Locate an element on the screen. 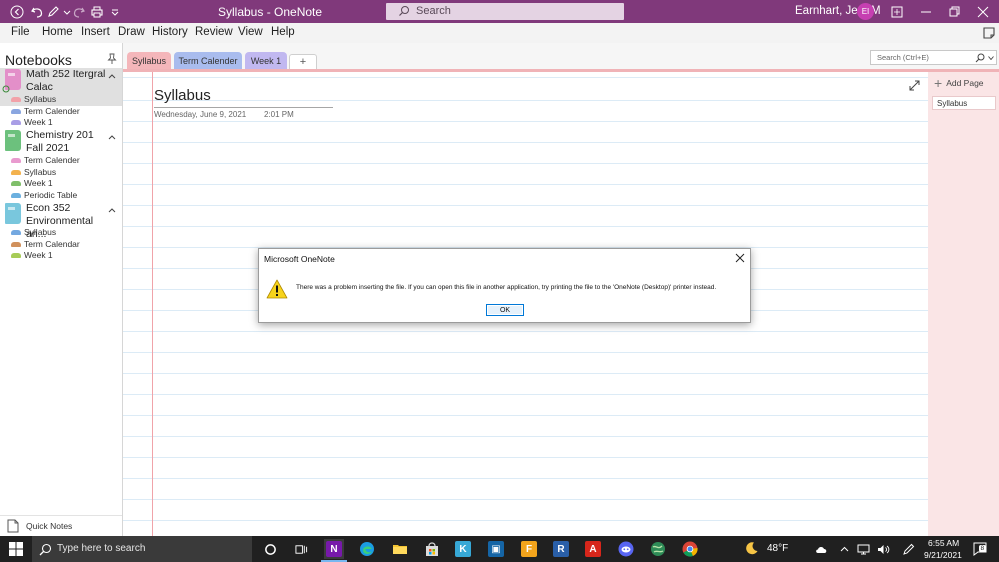 This screenshot has width=999, height=562. customize-toolbar-icon is located at coordinates (114, 11).